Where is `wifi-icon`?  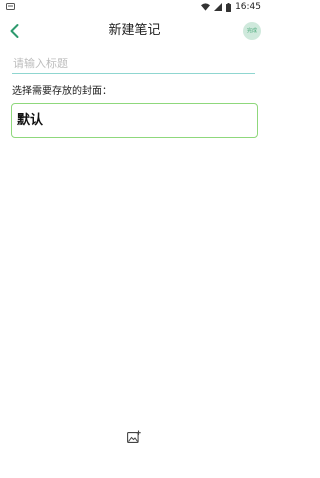
wifi-icon is located at coordinates (206, 7).